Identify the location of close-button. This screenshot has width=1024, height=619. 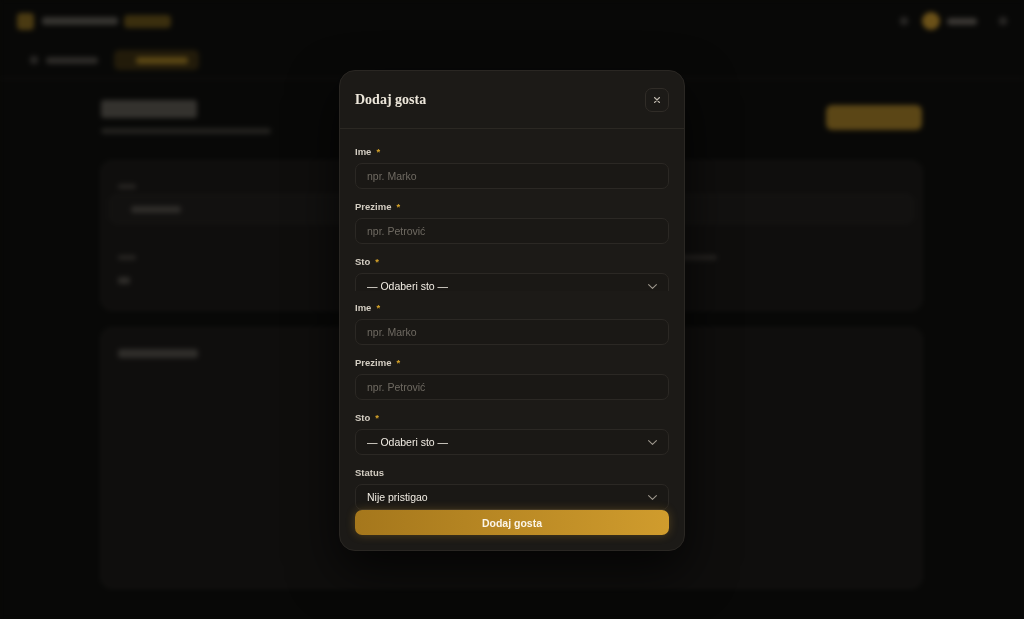
(657, 99).